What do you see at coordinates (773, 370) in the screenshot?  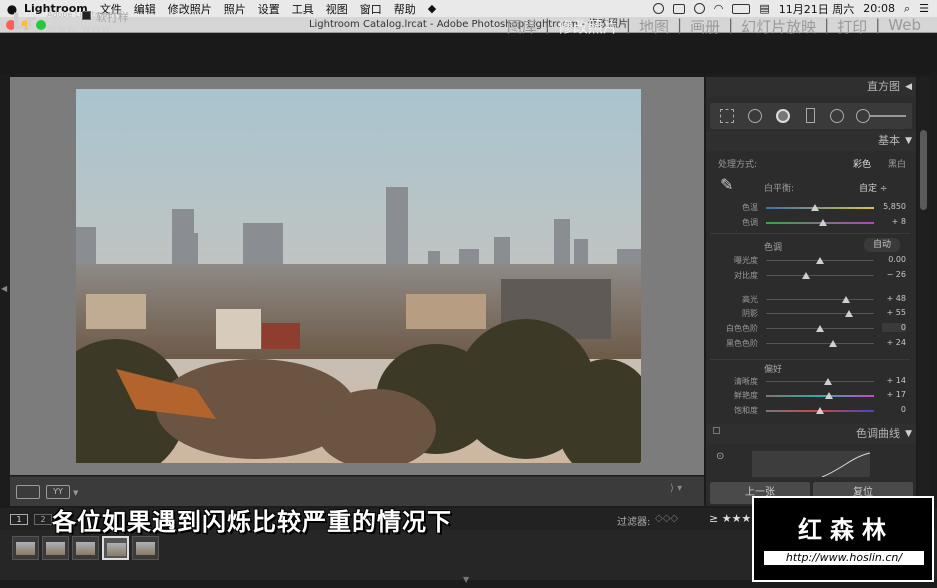 I see `presence-section-title: 偏好` at bounding box center [773, 370].